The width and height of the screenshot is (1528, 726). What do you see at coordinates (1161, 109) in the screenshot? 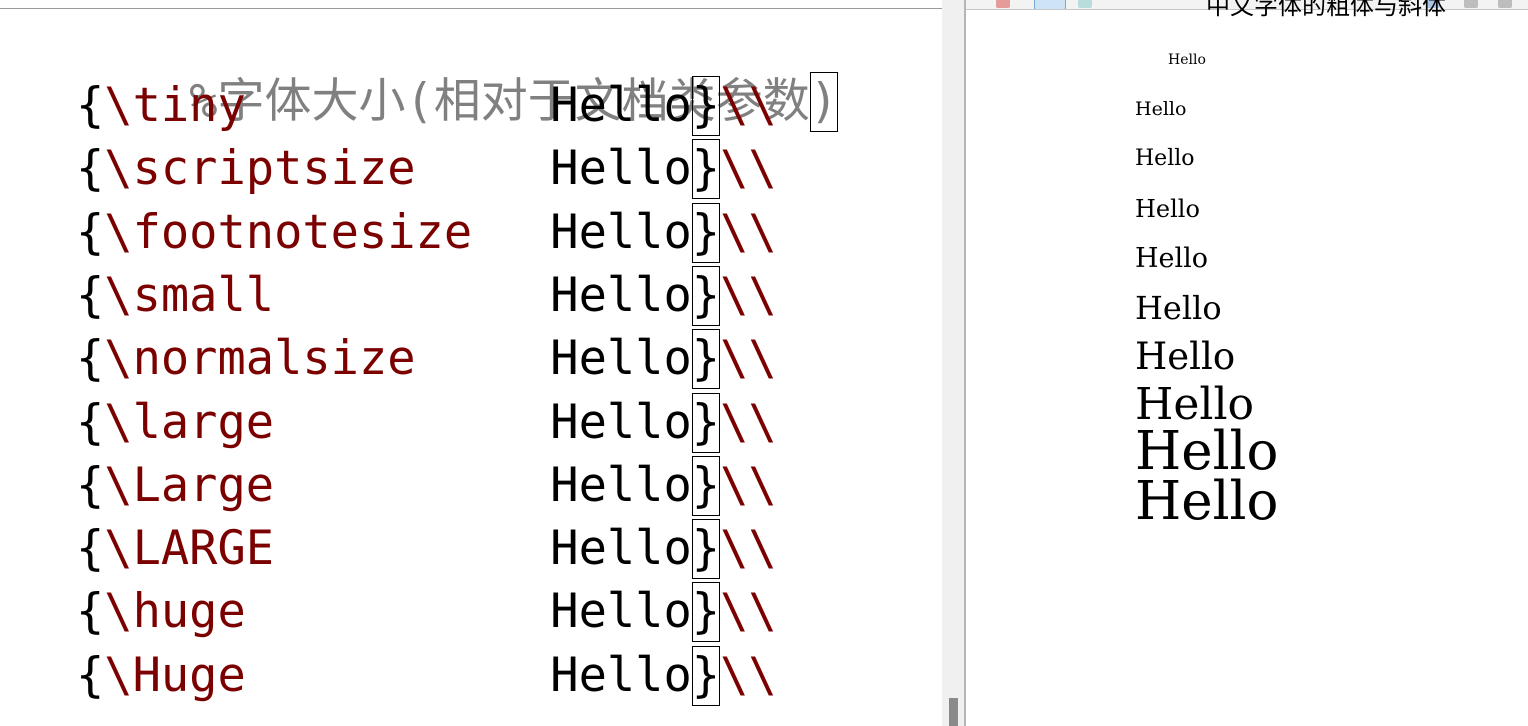
I see `output-hello-scriptsize: Hello` at bounding box center [1161, 109].